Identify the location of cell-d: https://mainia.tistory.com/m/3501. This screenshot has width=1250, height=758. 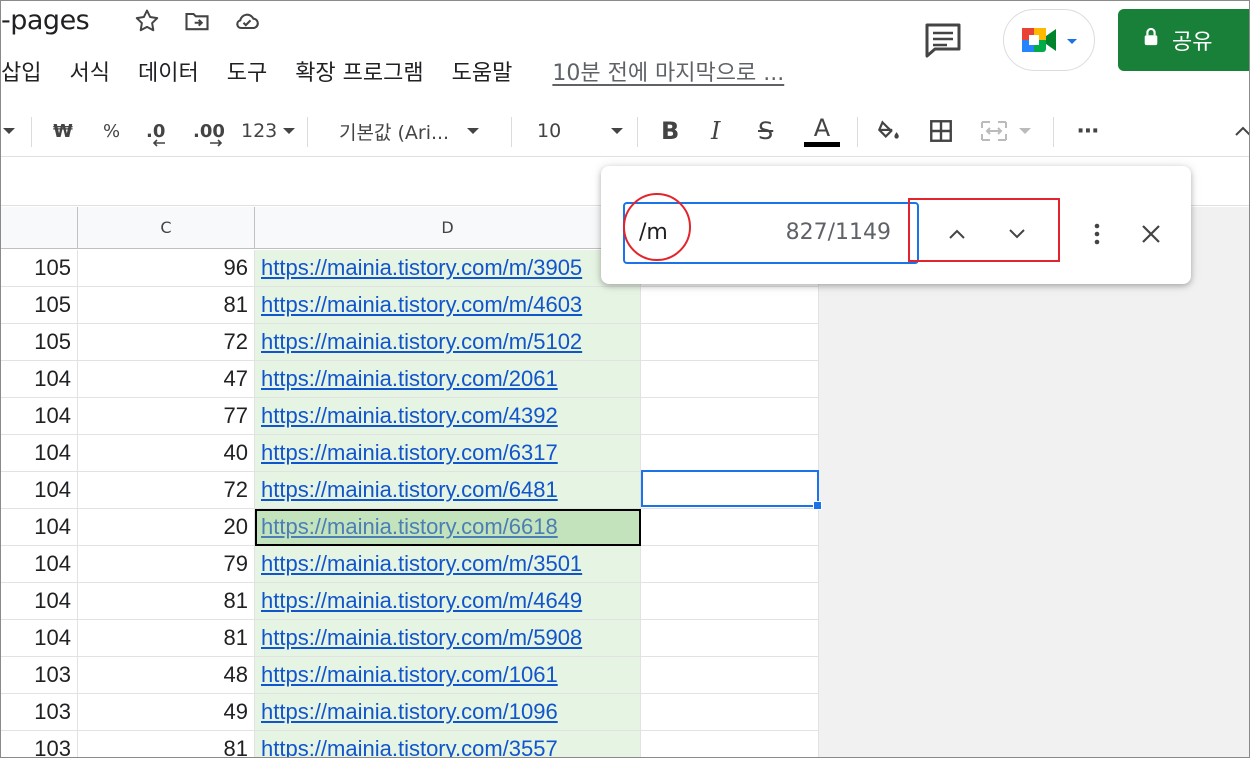
(448, 564).